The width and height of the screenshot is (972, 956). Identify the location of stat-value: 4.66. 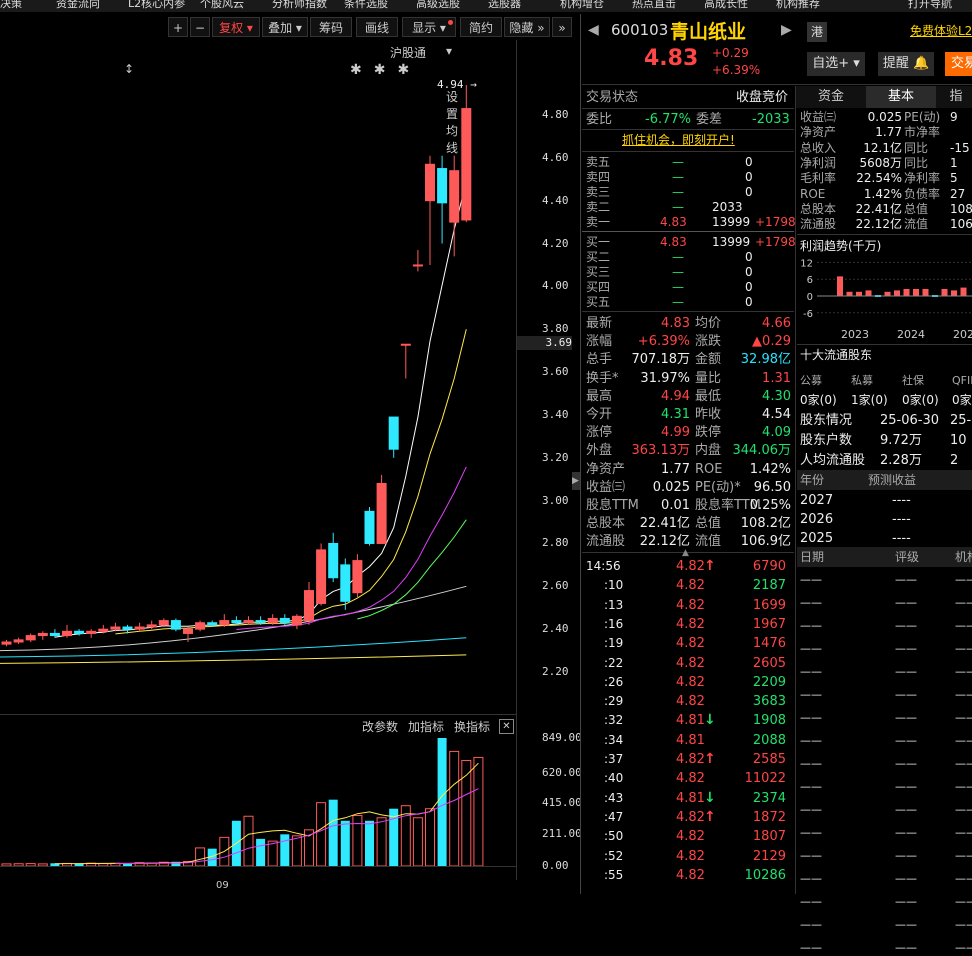
(776, 323).